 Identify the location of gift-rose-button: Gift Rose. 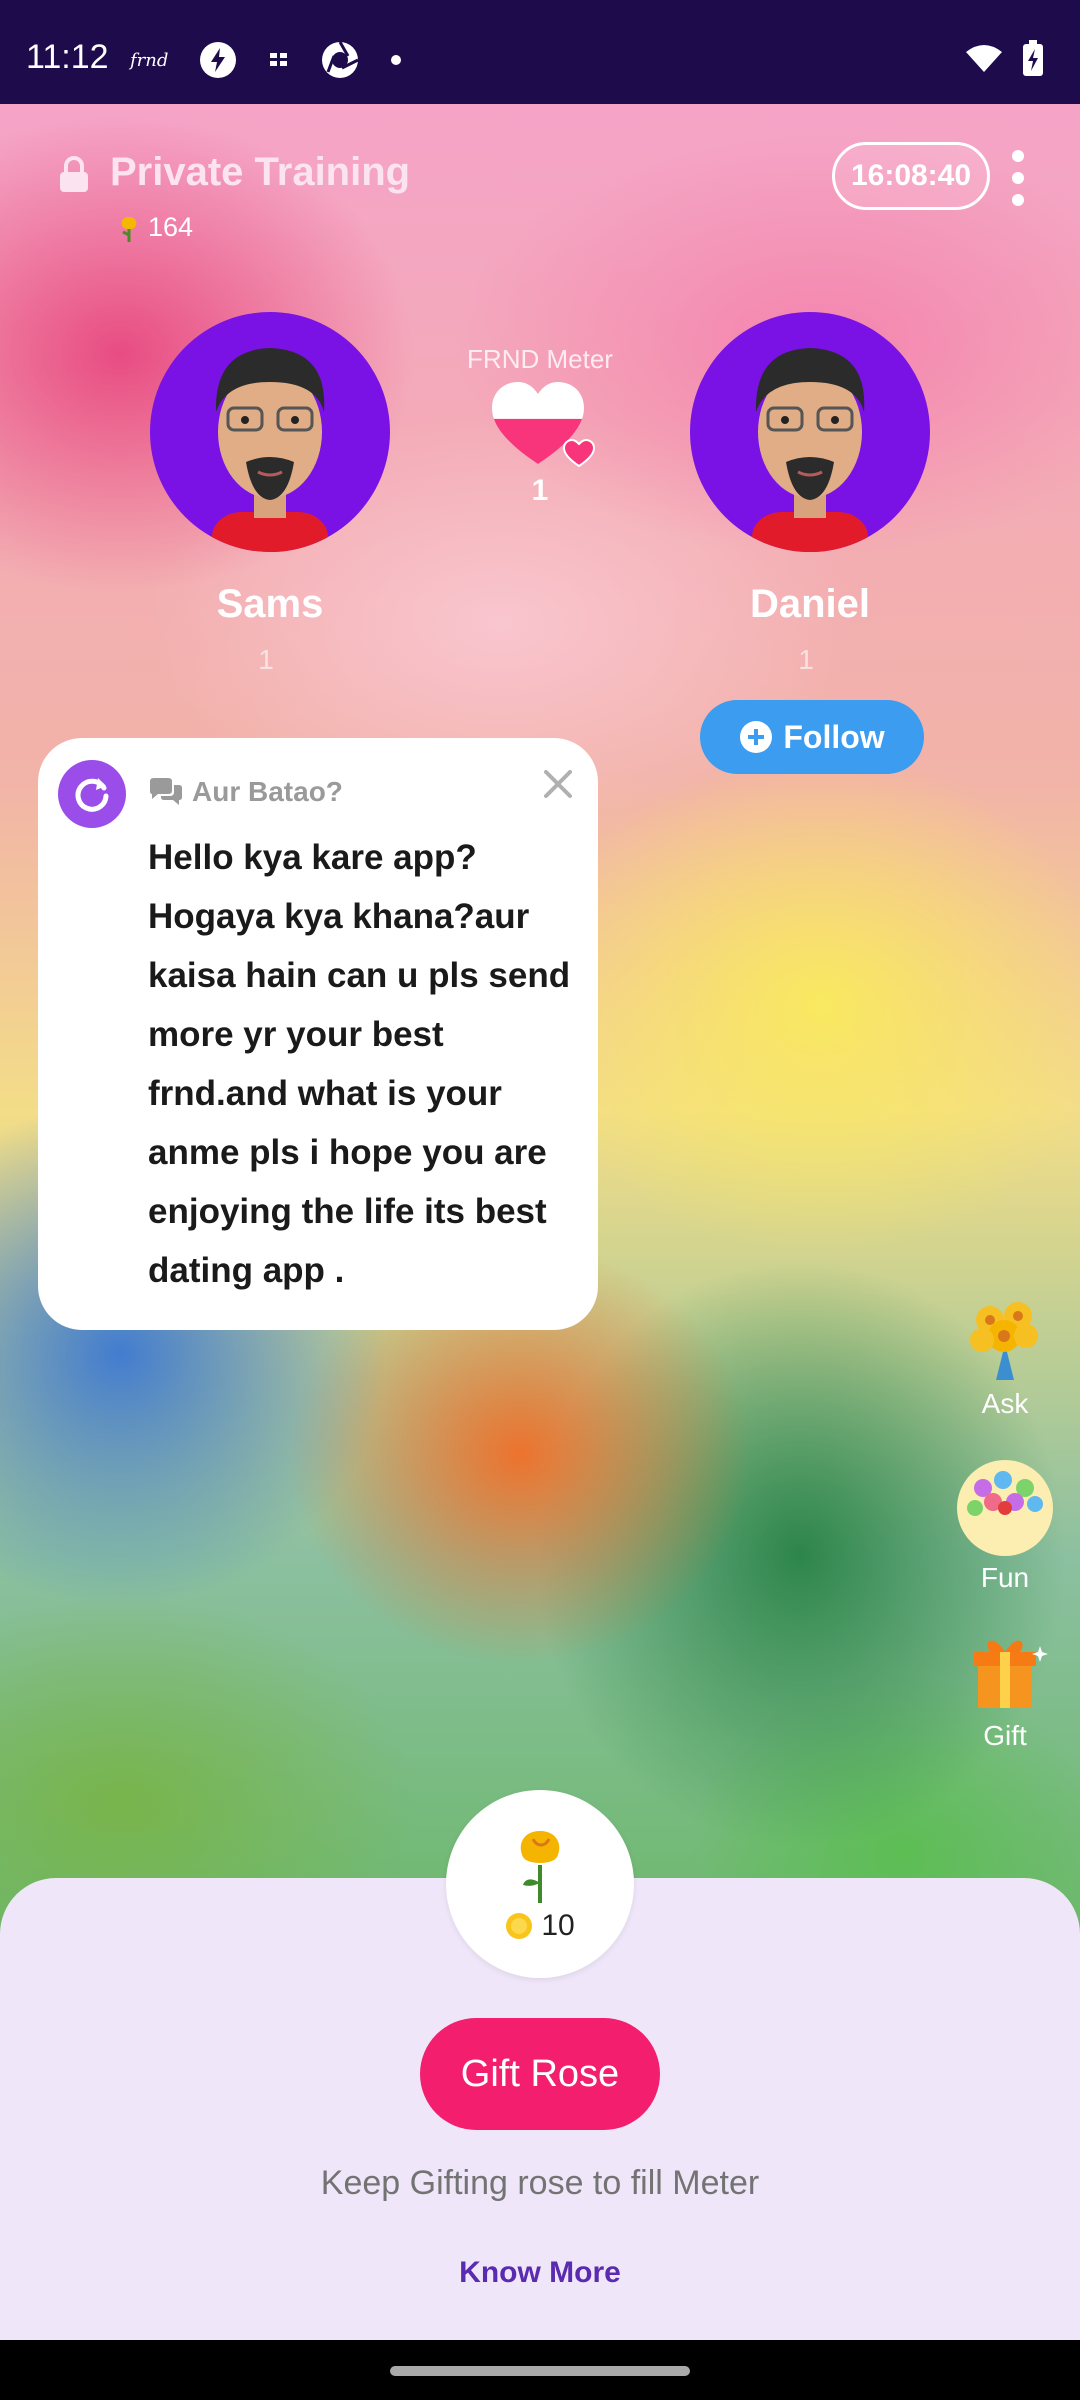
(540, 2074).